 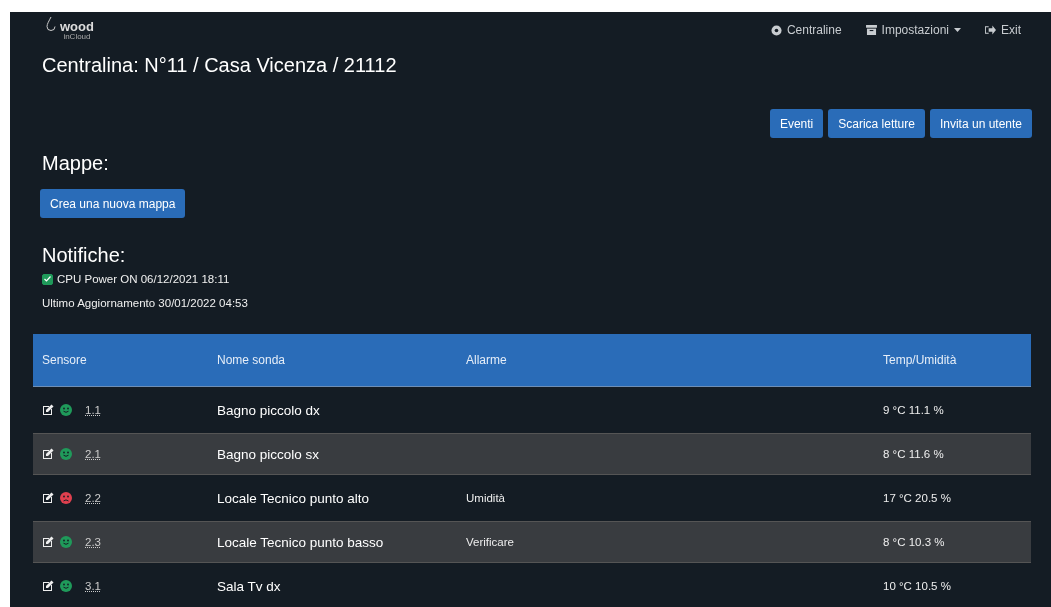 What do you see at coordinates (980, 123) in the screenshot?
I see `action-button: Invita un utente` at bounding box center [980, 123].